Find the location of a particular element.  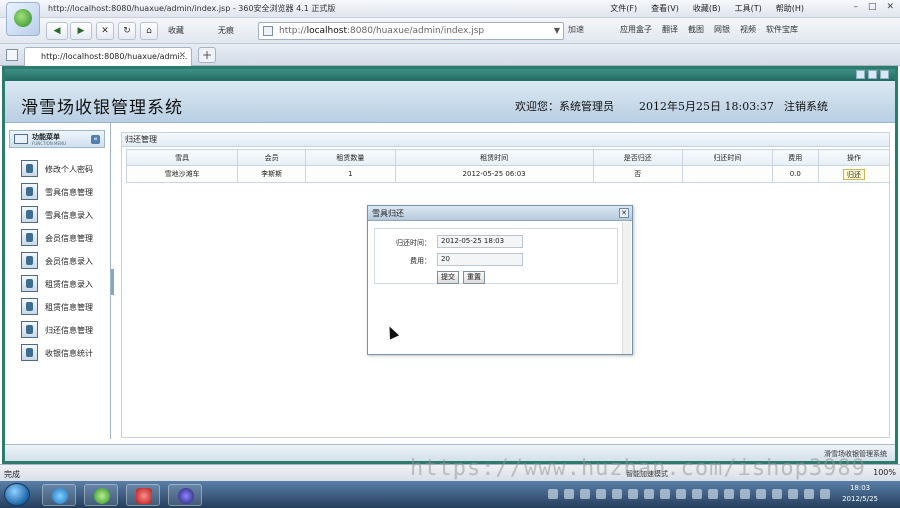

refresh-button: ↻ is located at coordinates (127, 31).